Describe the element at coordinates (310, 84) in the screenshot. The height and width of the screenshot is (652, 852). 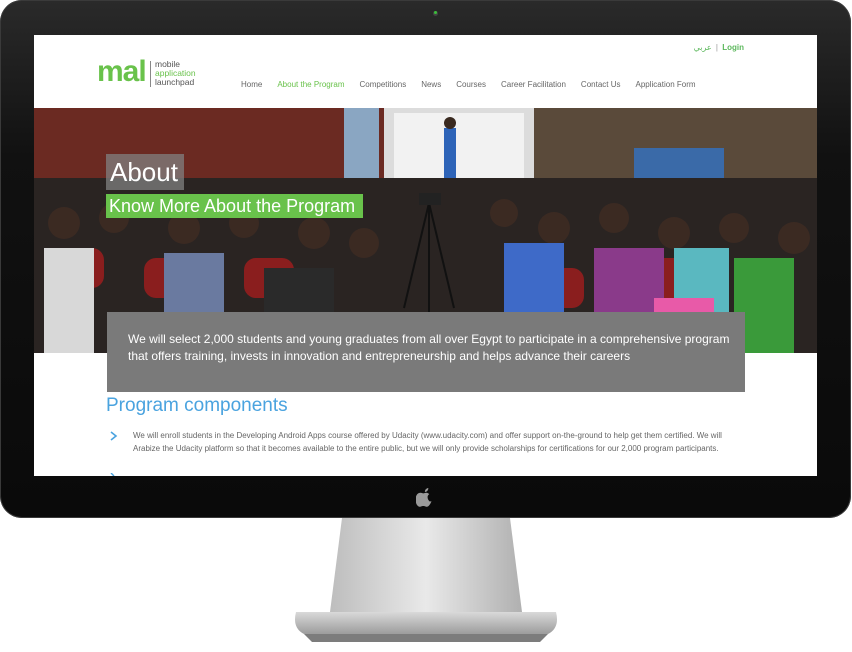
I see `nav-item-about-the-program: About the Program` at that location.